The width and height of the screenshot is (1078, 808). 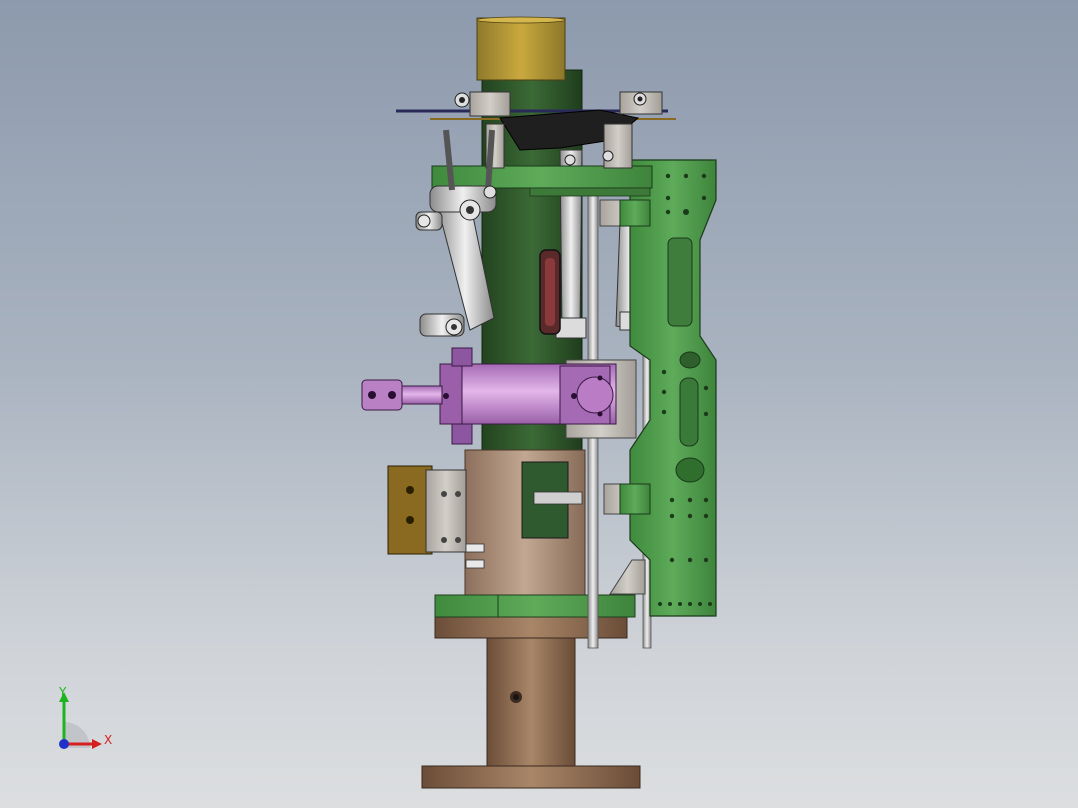 I want to click on axis-triad-graphic, so click(x=80, y=720).